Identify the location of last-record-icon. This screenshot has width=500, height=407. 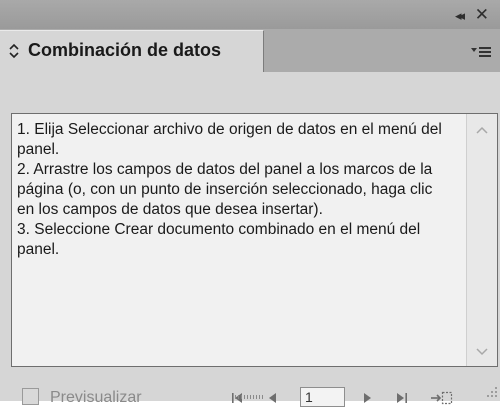
(402, 398).